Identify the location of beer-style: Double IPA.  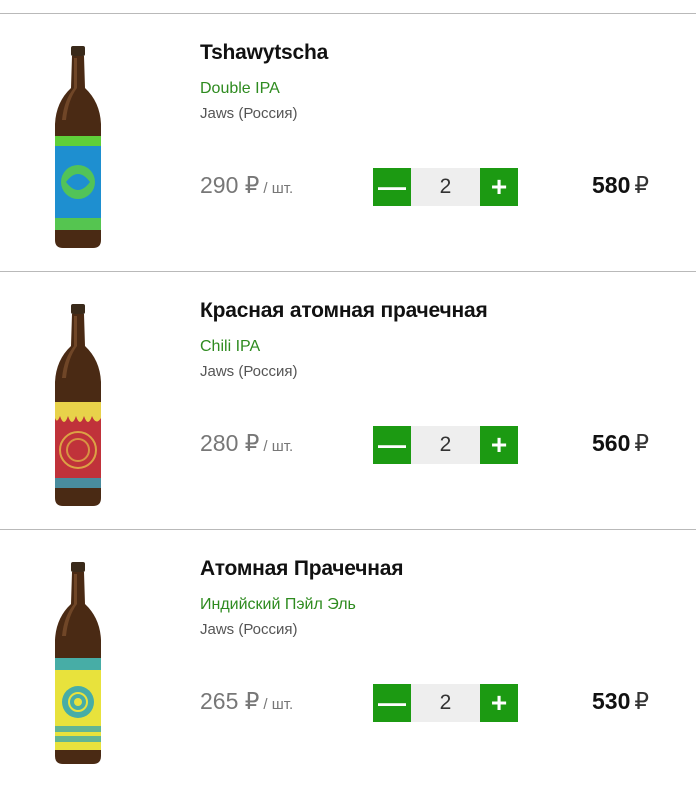
(240, 88).